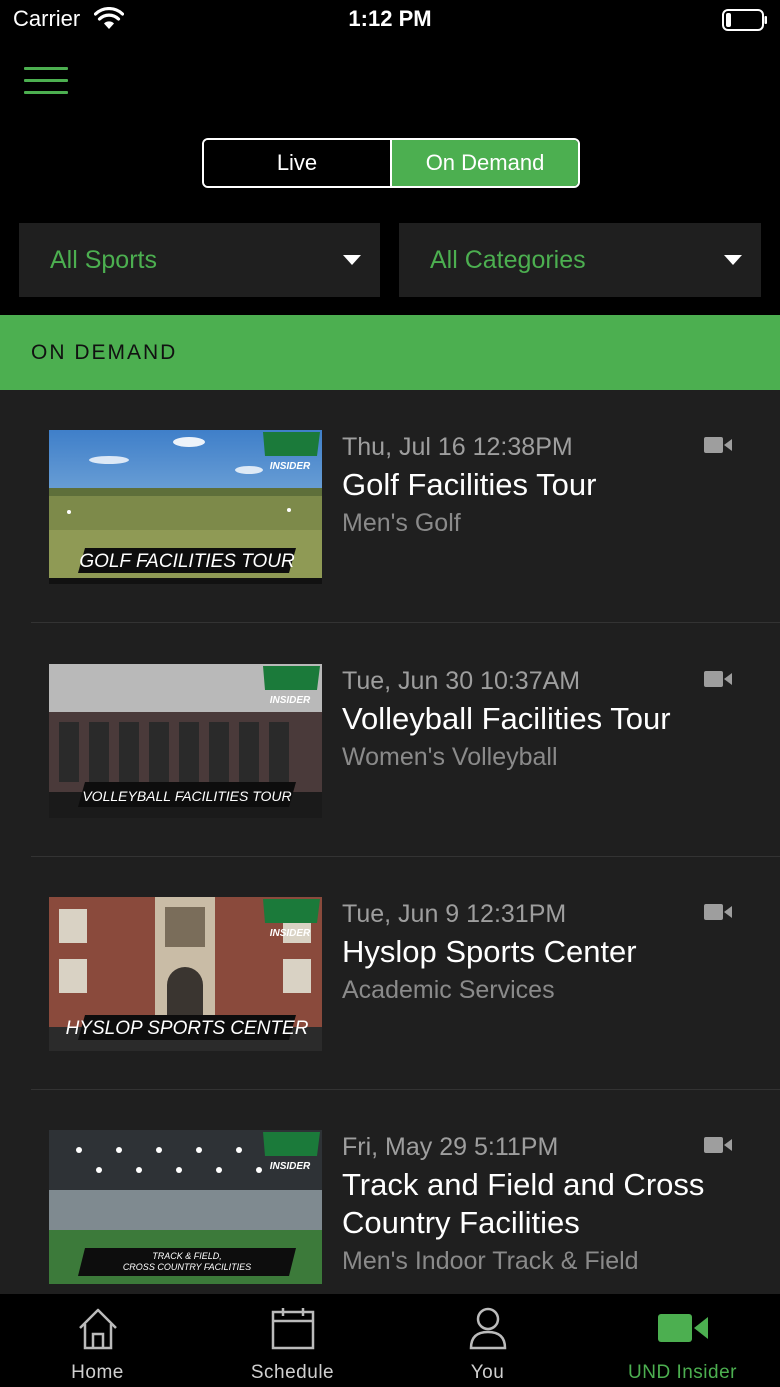 The width and height of the screenshot is (780, 1387). What do you see at coordinates (490, 1261) in the screenshot?
I see `item-category: Men's Indoor Track & Field` at bounding box center [490, 1261].